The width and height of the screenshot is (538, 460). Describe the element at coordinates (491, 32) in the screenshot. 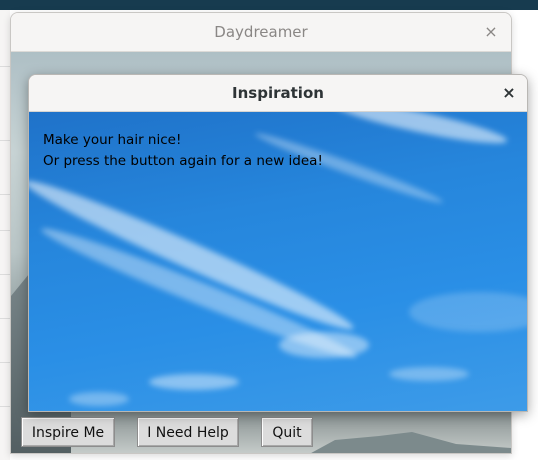

I see `main-close-icon: ×` at that location.